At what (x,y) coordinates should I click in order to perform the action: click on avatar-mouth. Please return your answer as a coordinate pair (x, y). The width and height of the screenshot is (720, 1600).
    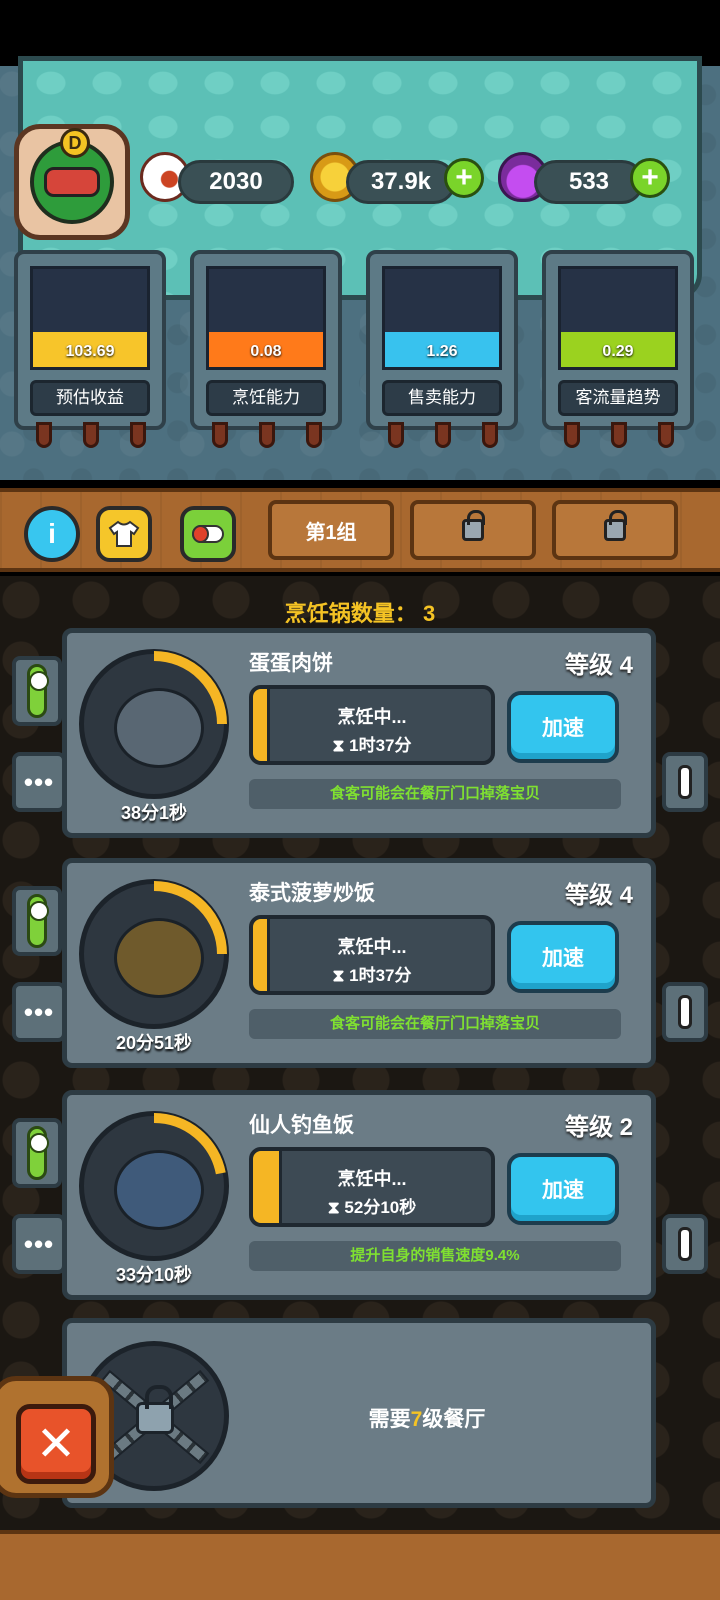
    Looking at the image, I should click on (72, 182).